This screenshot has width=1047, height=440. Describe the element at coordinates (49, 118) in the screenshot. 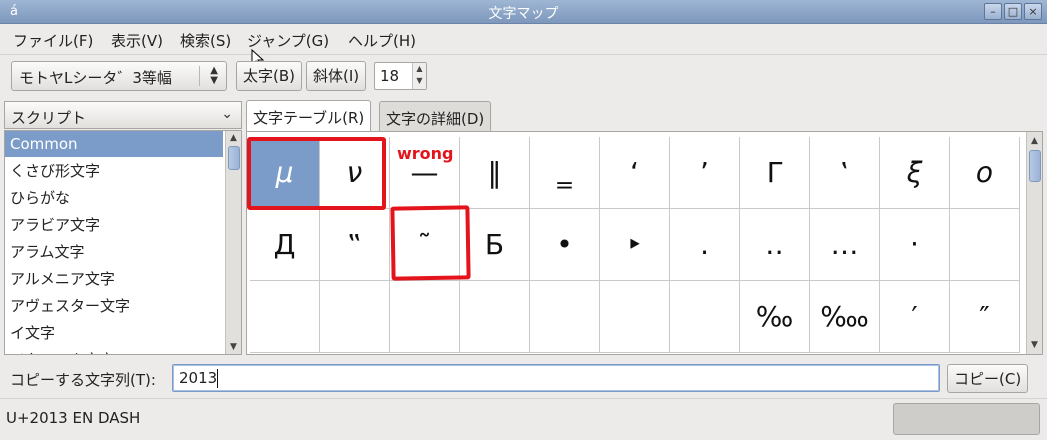

I see `script-dropdown-label: スクリプト` at that location.